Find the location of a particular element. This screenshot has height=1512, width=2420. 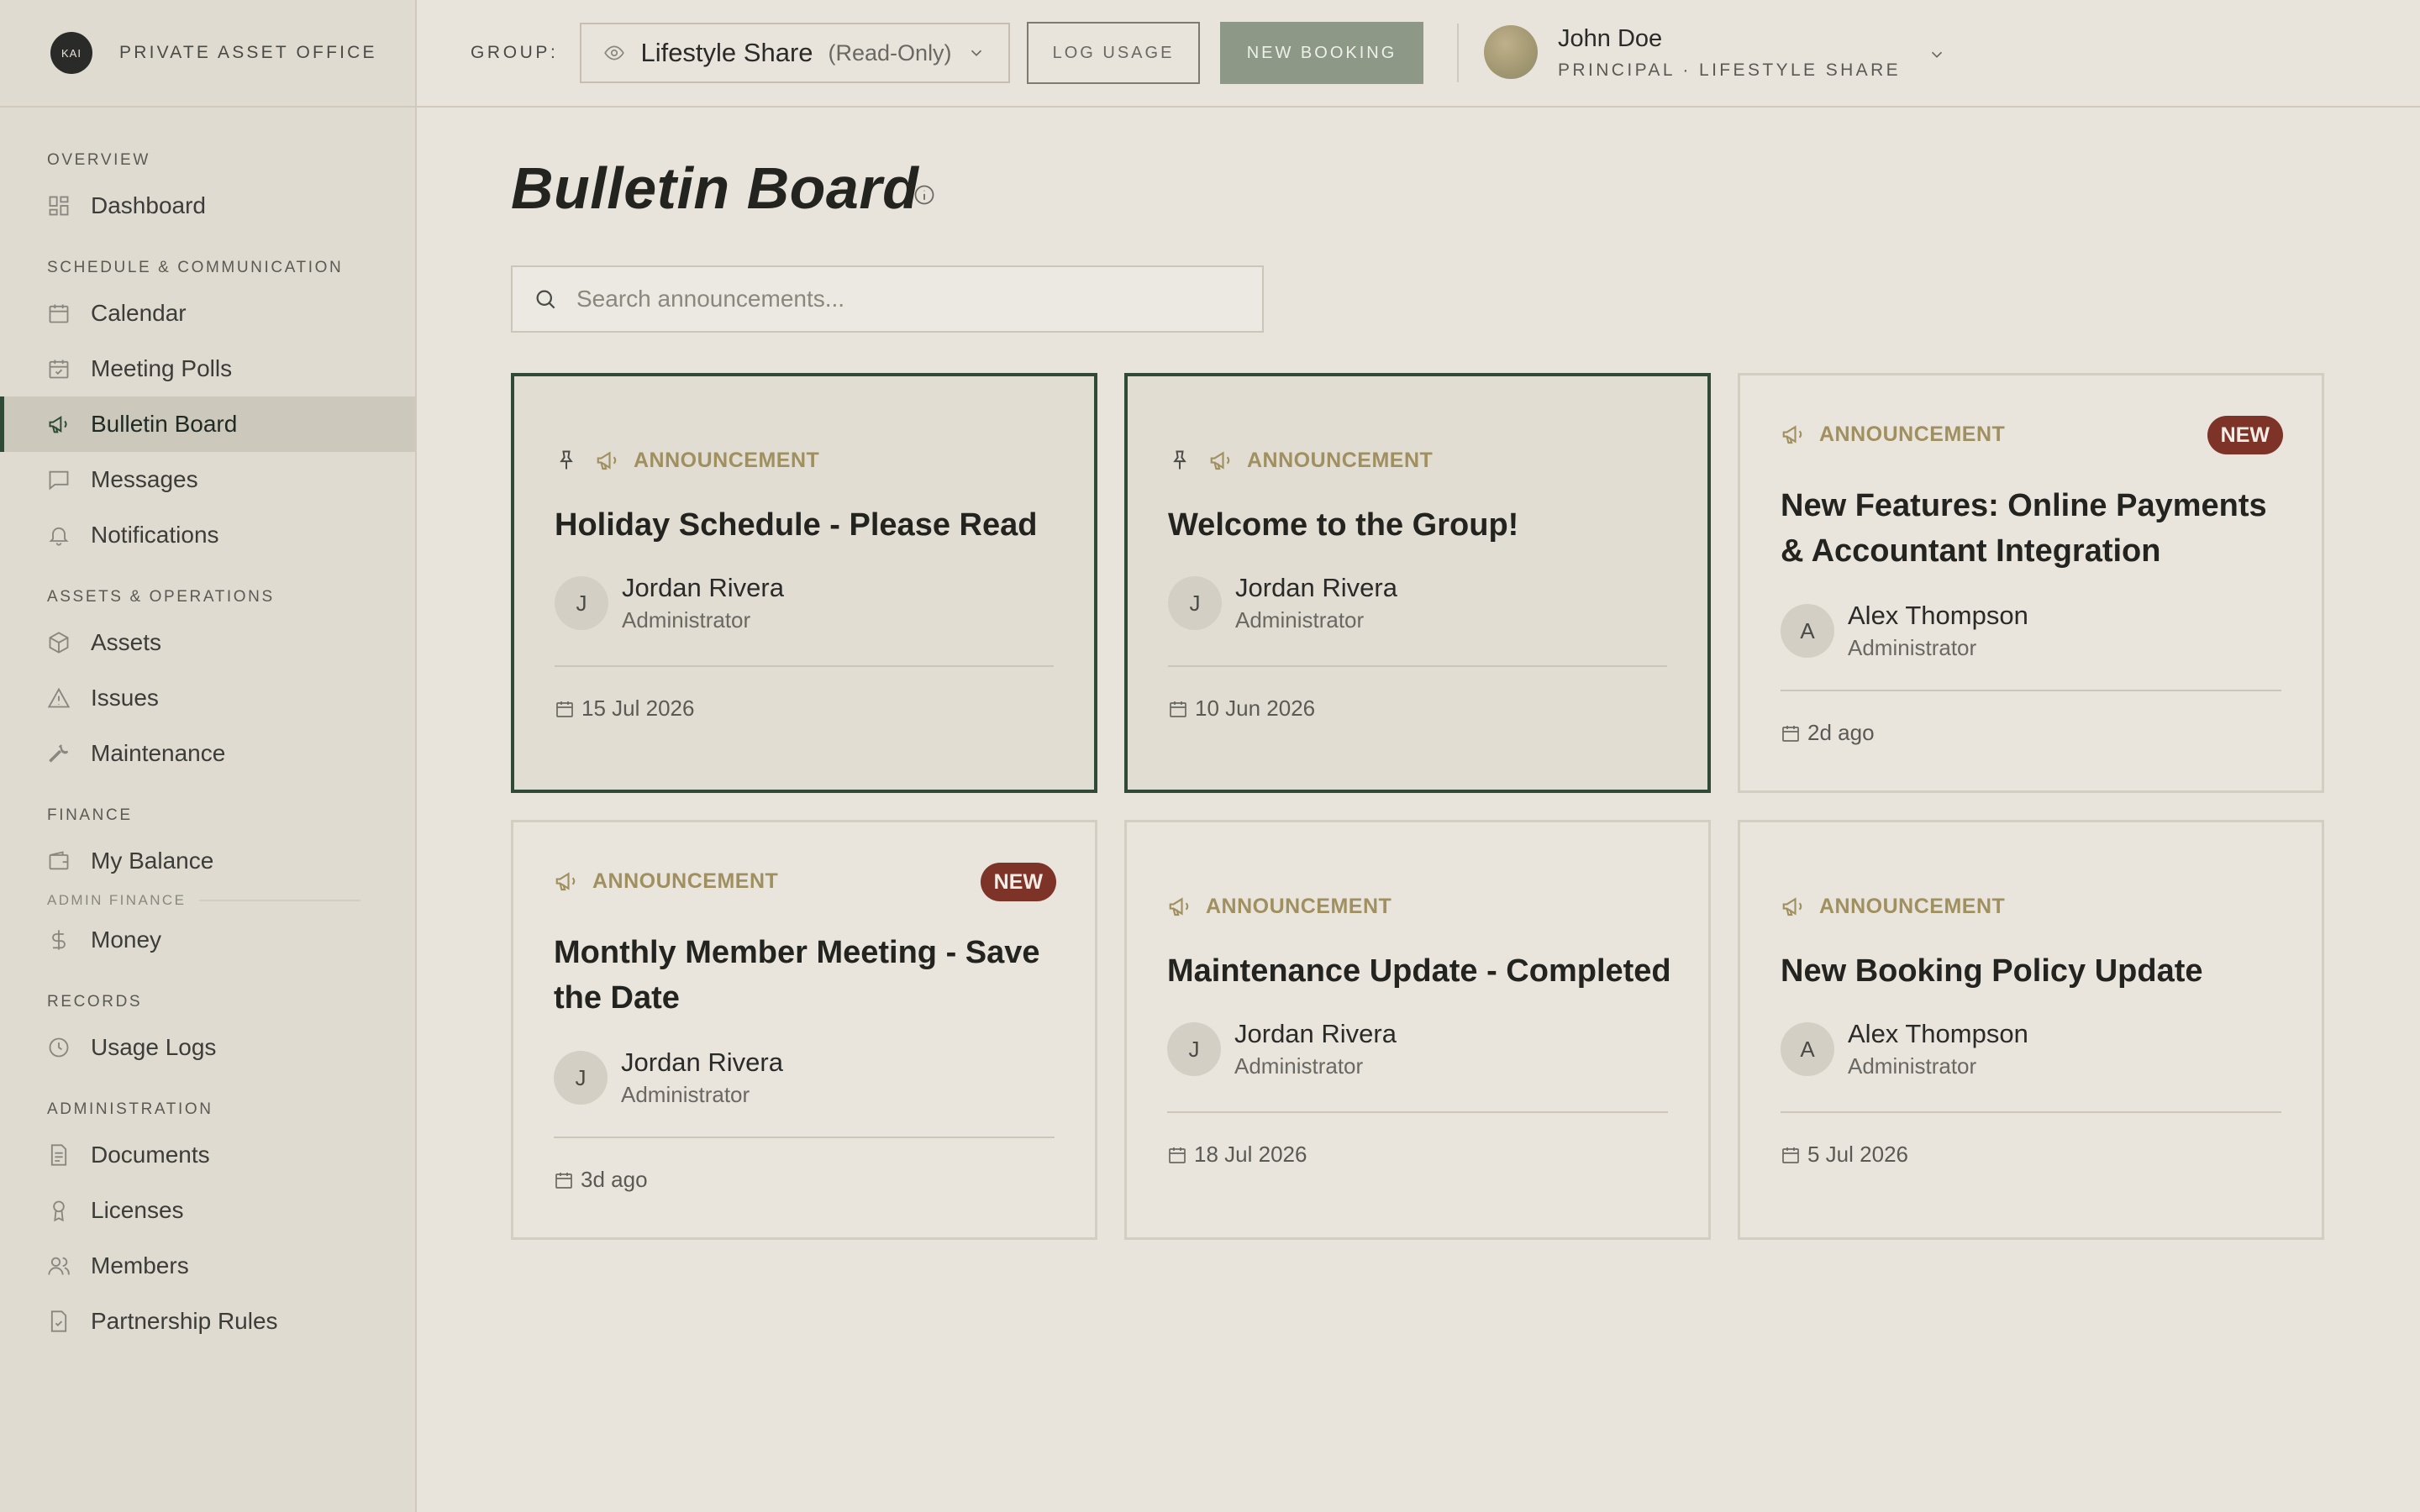

chevron-down-icon is located at coordinates (1937, 54).